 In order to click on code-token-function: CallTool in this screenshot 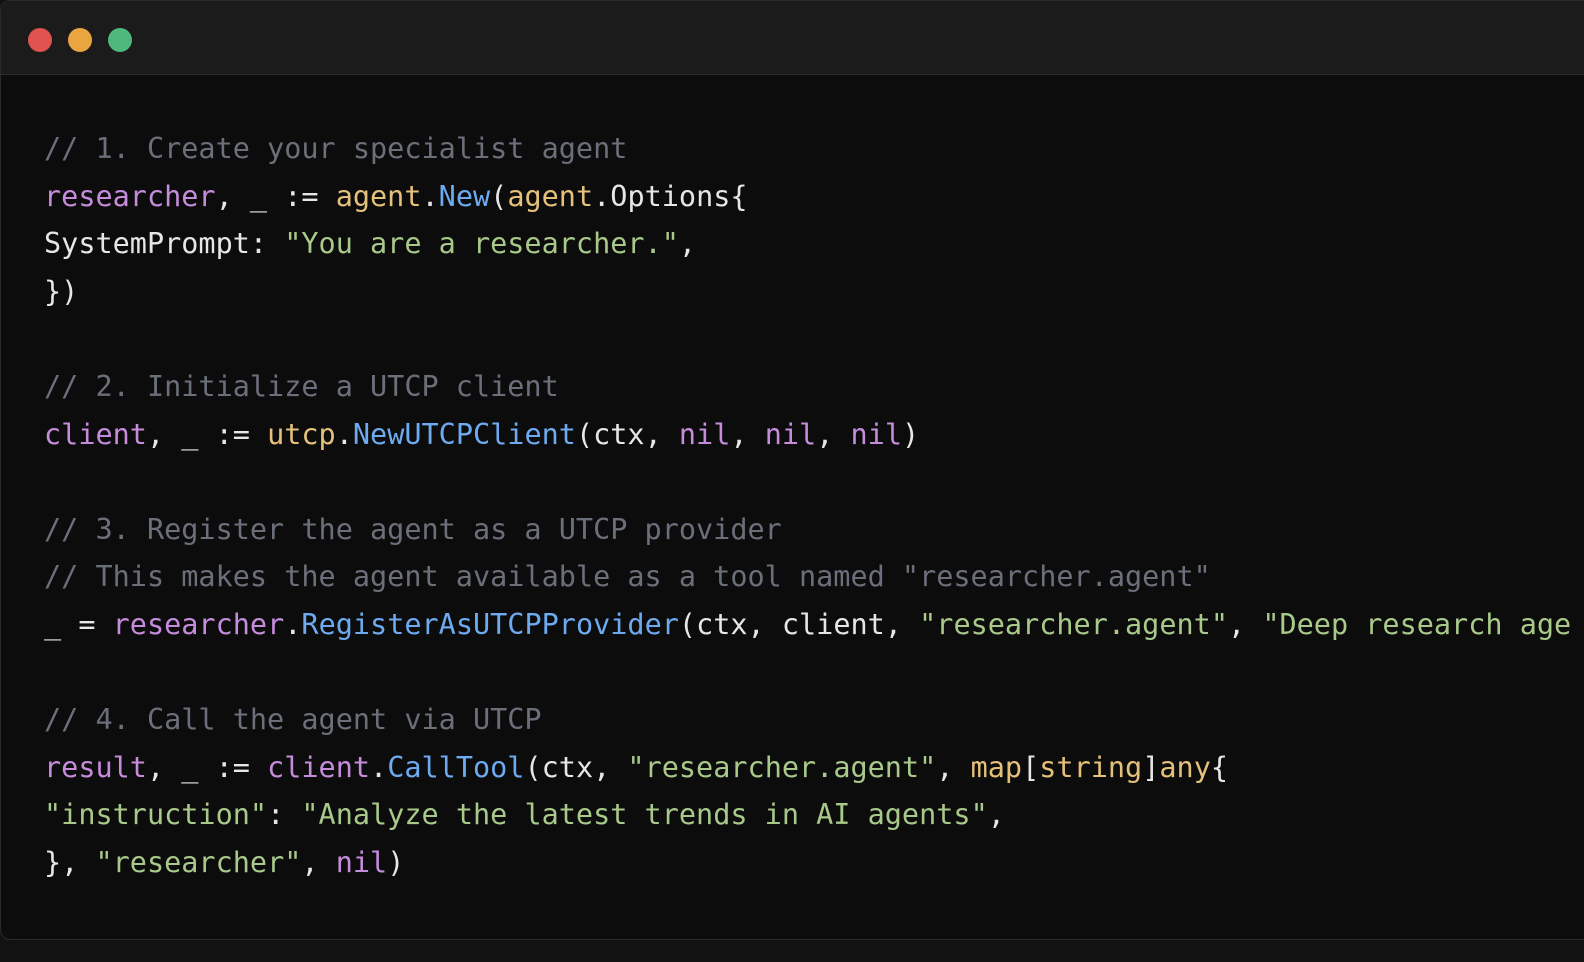, I will do `click(456, 767)`.